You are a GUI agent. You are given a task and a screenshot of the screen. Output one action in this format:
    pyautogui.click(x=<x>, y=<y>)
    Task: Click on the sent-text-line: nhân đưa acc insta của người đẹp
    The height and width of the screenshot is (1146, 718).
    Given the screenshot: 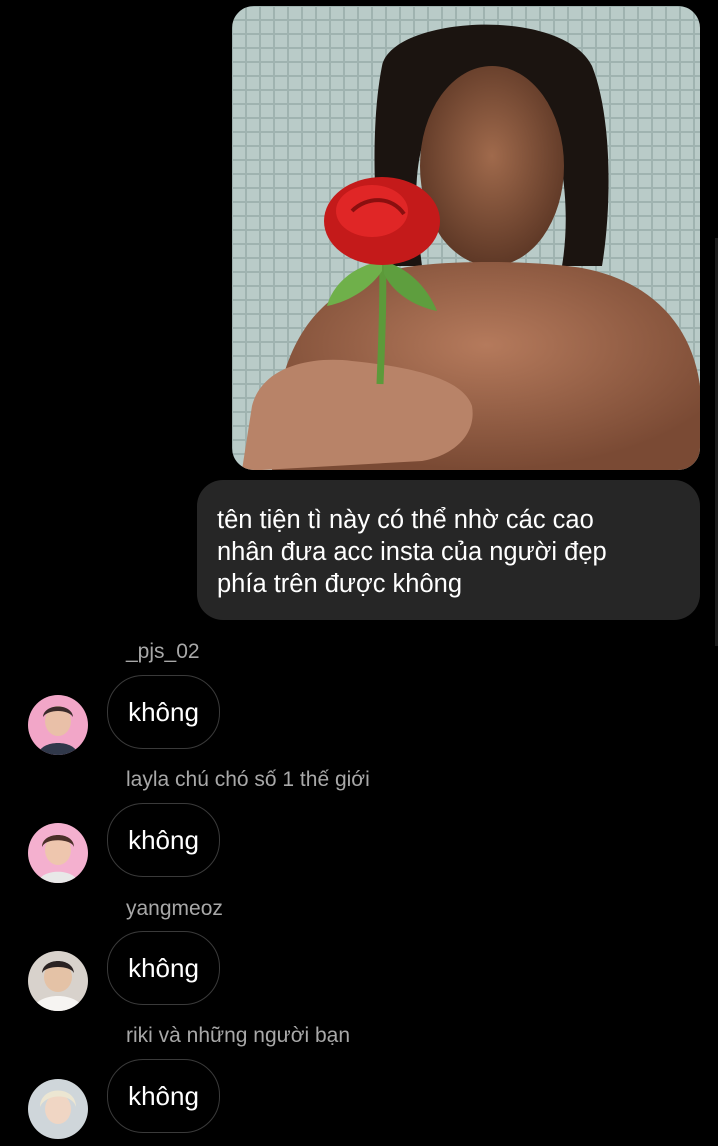 What is the action you would take?
    pyautogui.click(x=412, y=552)
    